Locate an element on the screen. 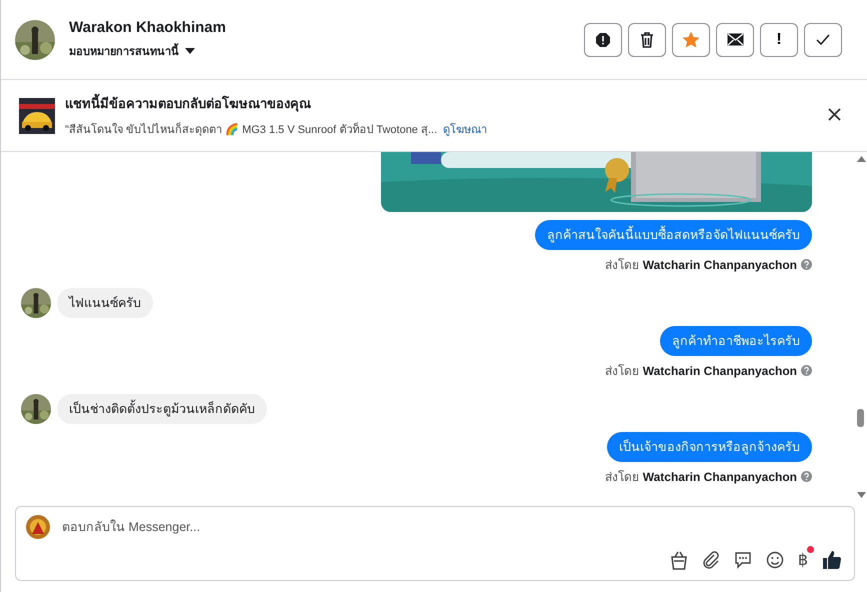 The width and height of the screenshot is (867, 592). like-button is located at coordinates (832, 560).